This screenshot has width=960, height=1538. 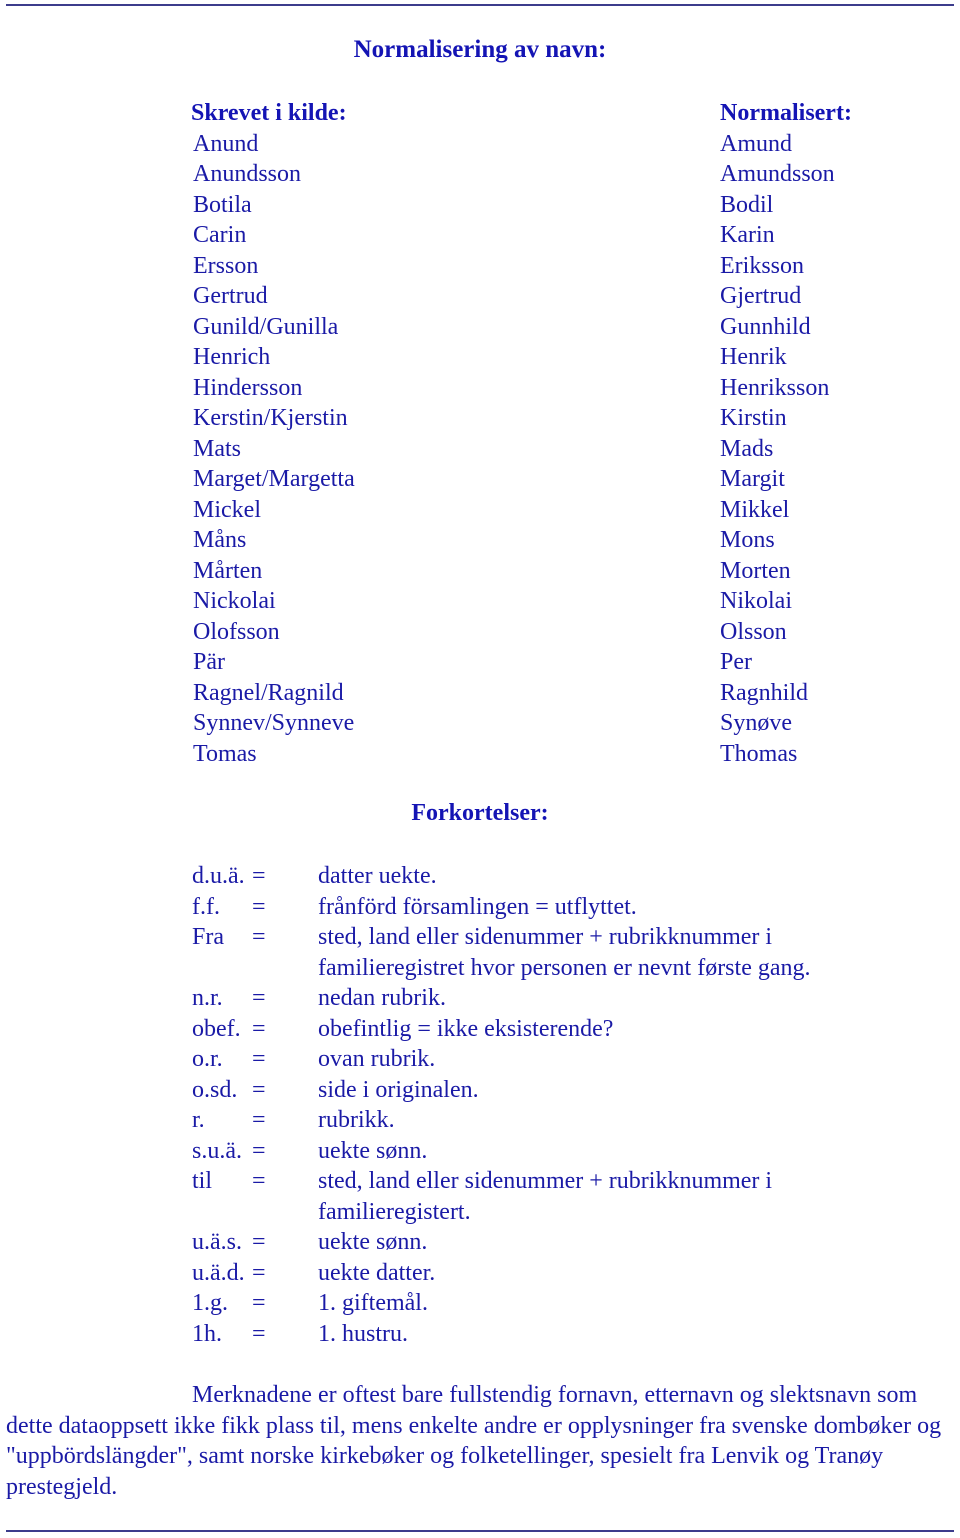 I want to click on source-name: Tomas, so click(x=225, y=753).